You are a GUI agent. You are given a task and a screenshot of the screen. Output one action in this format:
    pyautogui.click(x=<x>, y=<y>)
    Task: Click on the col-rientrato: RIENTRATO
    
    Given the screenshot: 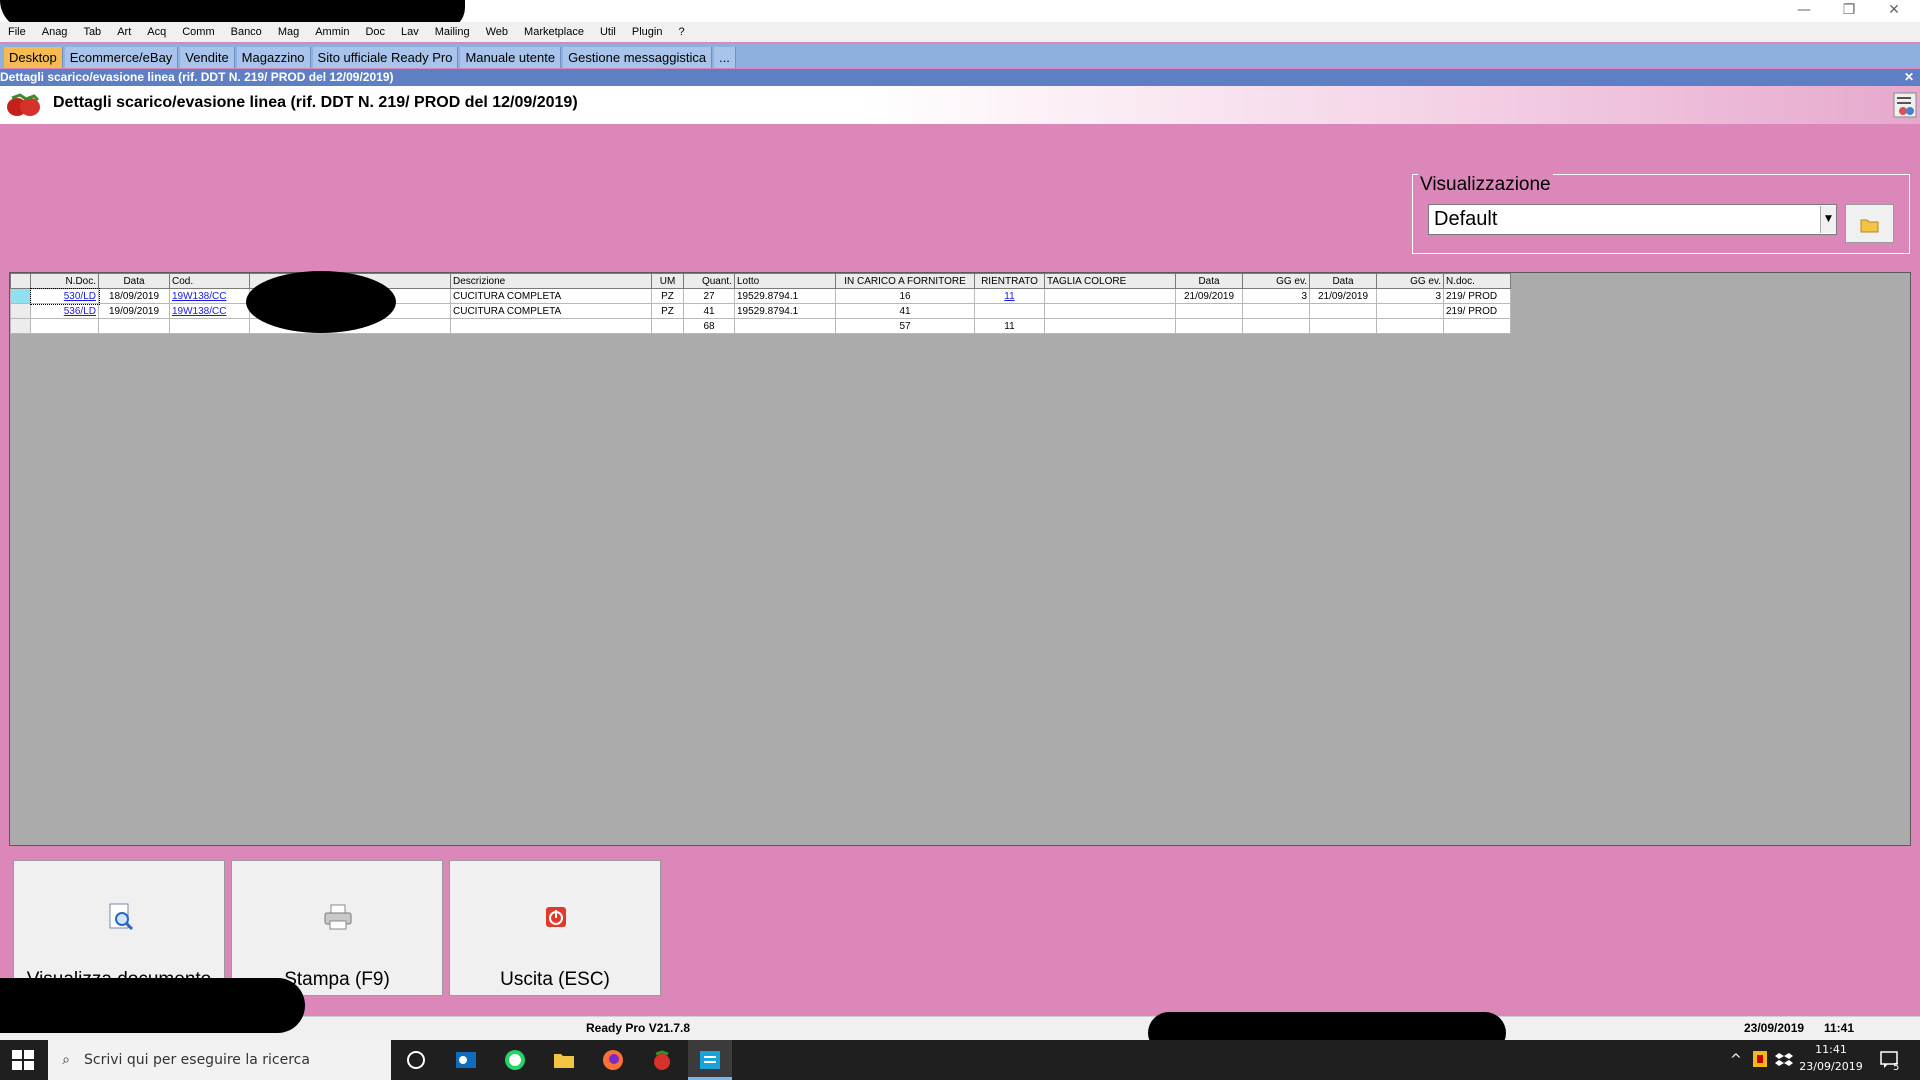 What is the action you would take?
    pyautogui.click(x=1009, y=281)
    